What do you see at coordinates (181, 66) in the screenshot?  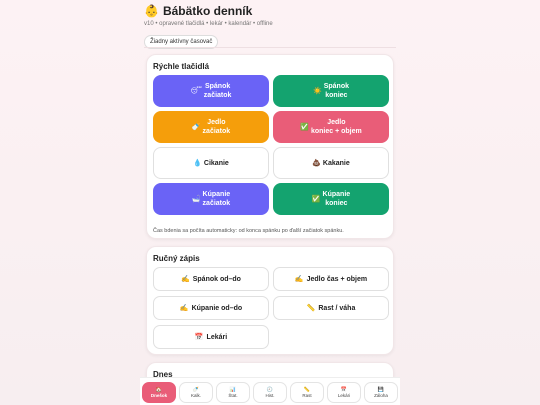 I see `quick-buttons-title: Rýchle tlačidlá` at bounding box center [181, 66].